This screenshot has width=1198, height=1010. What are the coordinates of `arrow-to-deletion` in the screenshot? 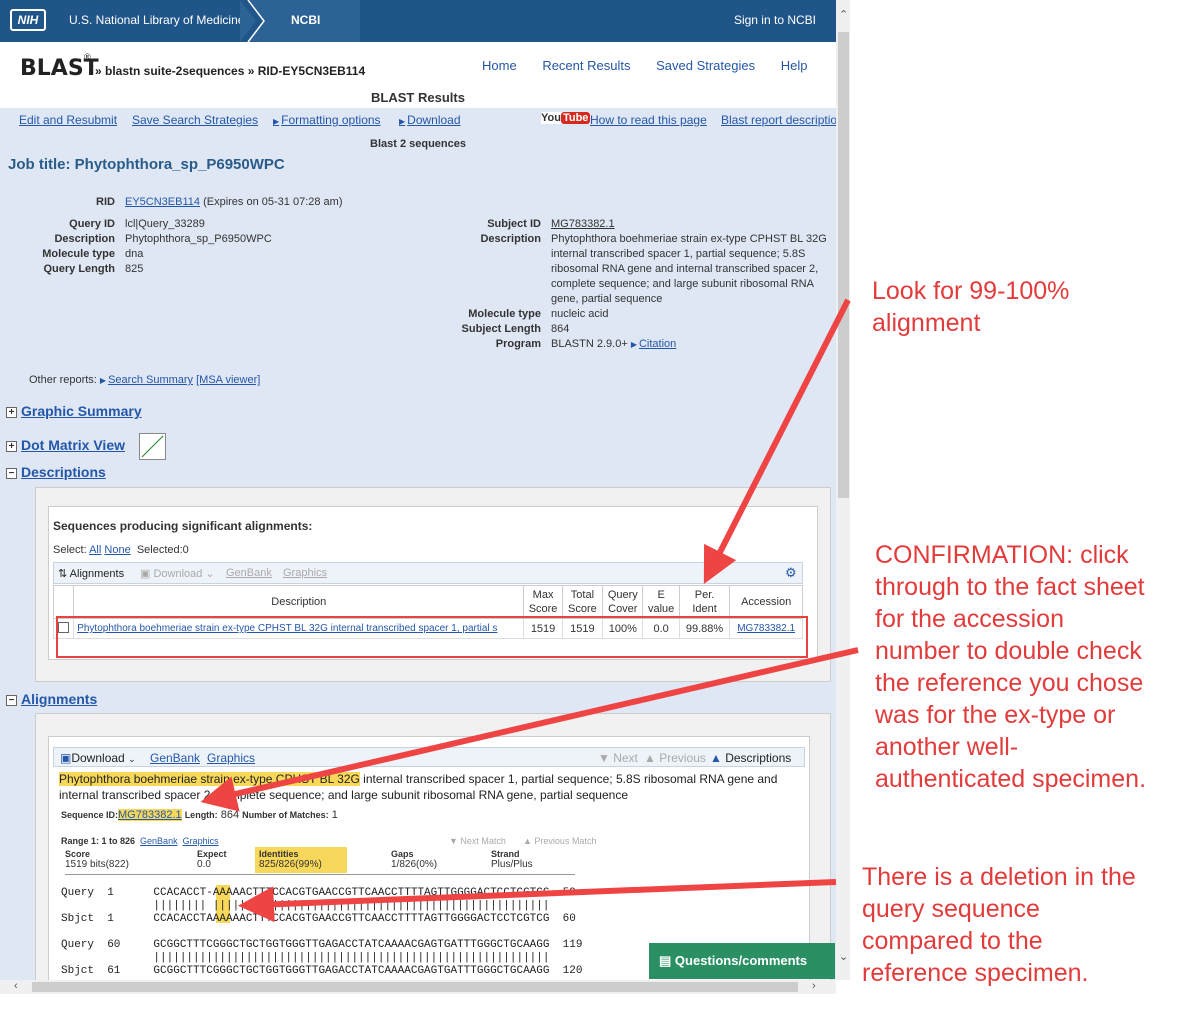 It's located at (537, 901).